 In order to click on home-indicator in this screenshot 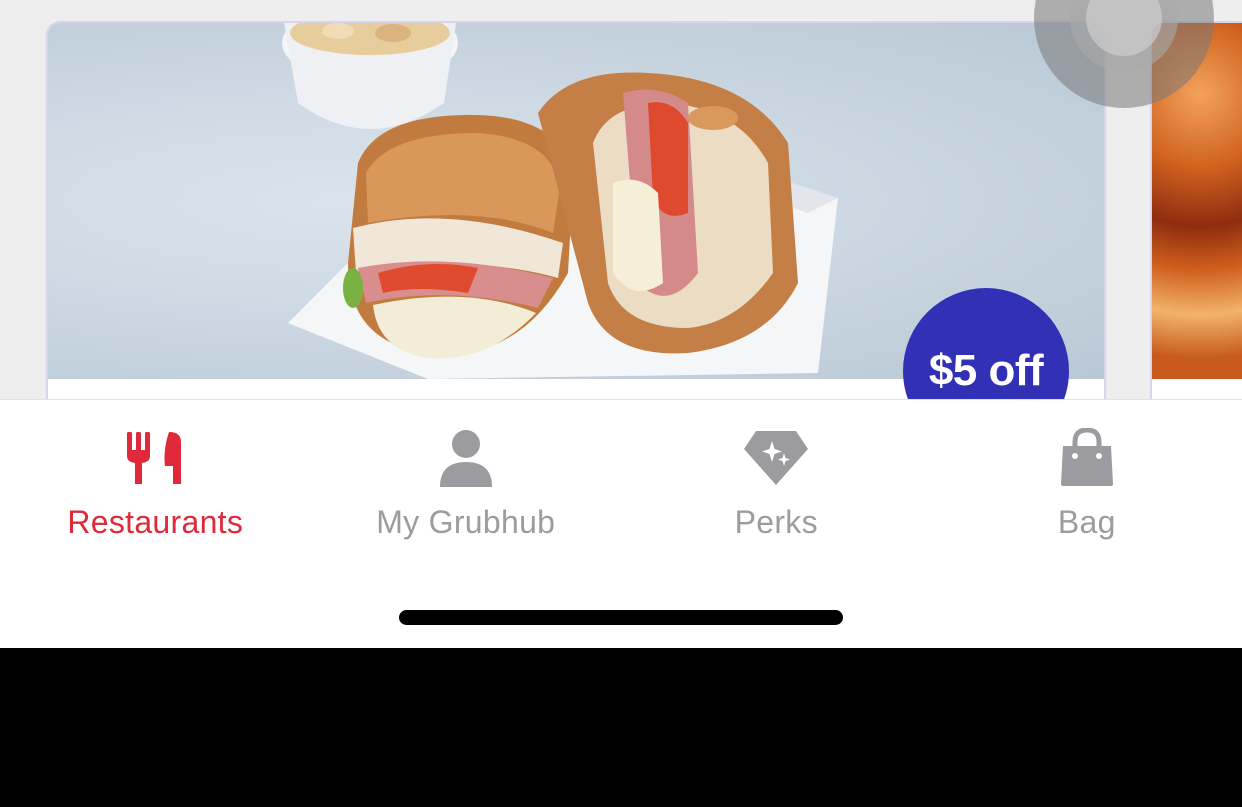, I will do `click(621, 617)`.